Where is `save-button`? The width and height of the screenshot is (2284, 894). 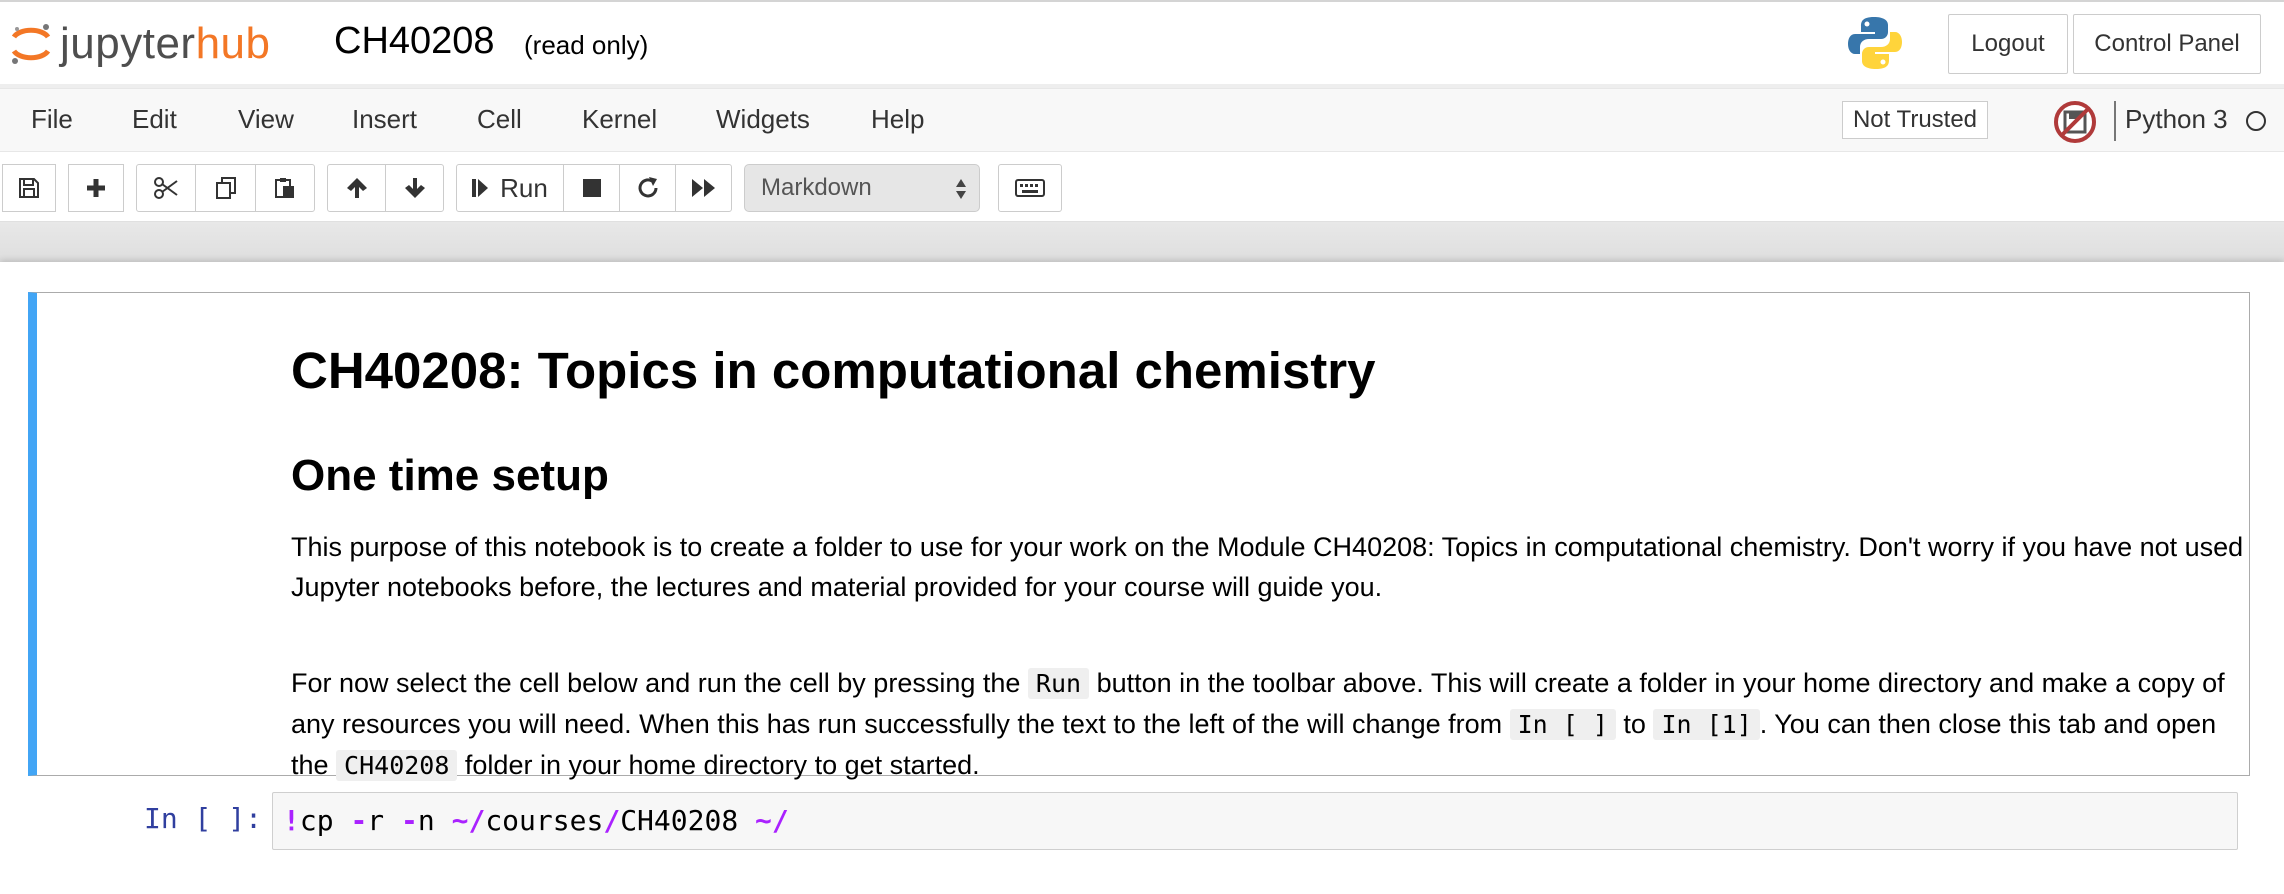
save-button is located at coordinates (29, 188).